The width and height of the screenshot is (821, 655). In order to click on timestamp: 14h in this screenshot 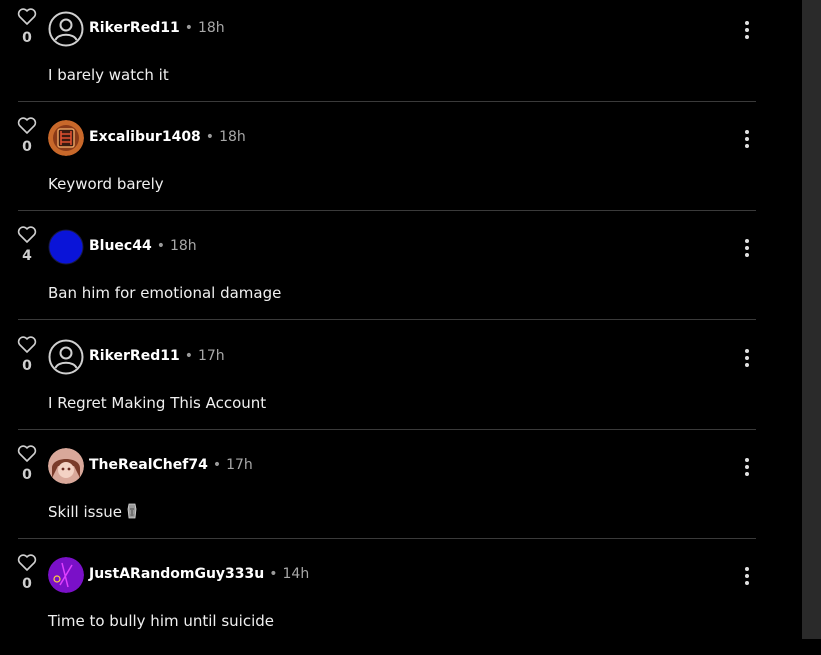, I will do `click(296, 574)`.